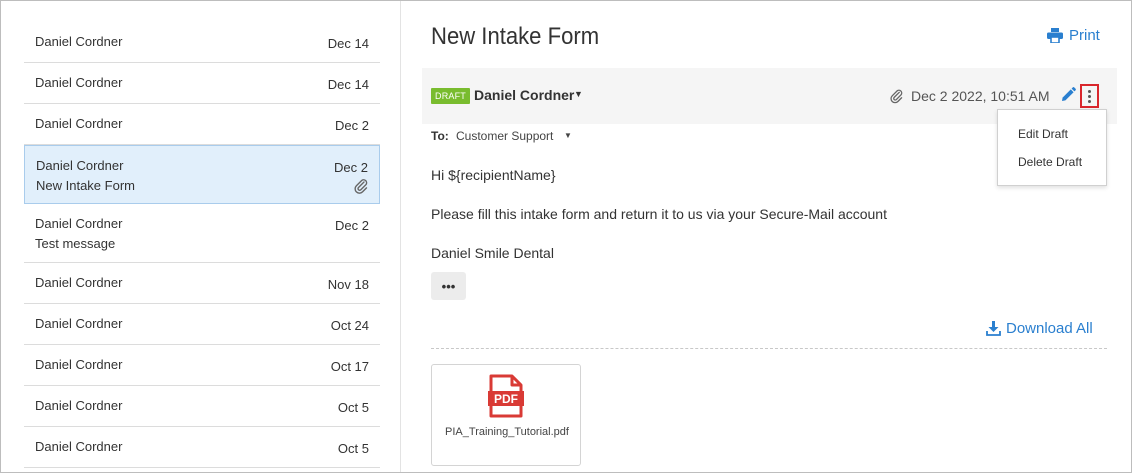 The image size is (1132, 473). I want to click on message-list-item: Daniel Cordner Dec 2 Test message, so click(202, 233).